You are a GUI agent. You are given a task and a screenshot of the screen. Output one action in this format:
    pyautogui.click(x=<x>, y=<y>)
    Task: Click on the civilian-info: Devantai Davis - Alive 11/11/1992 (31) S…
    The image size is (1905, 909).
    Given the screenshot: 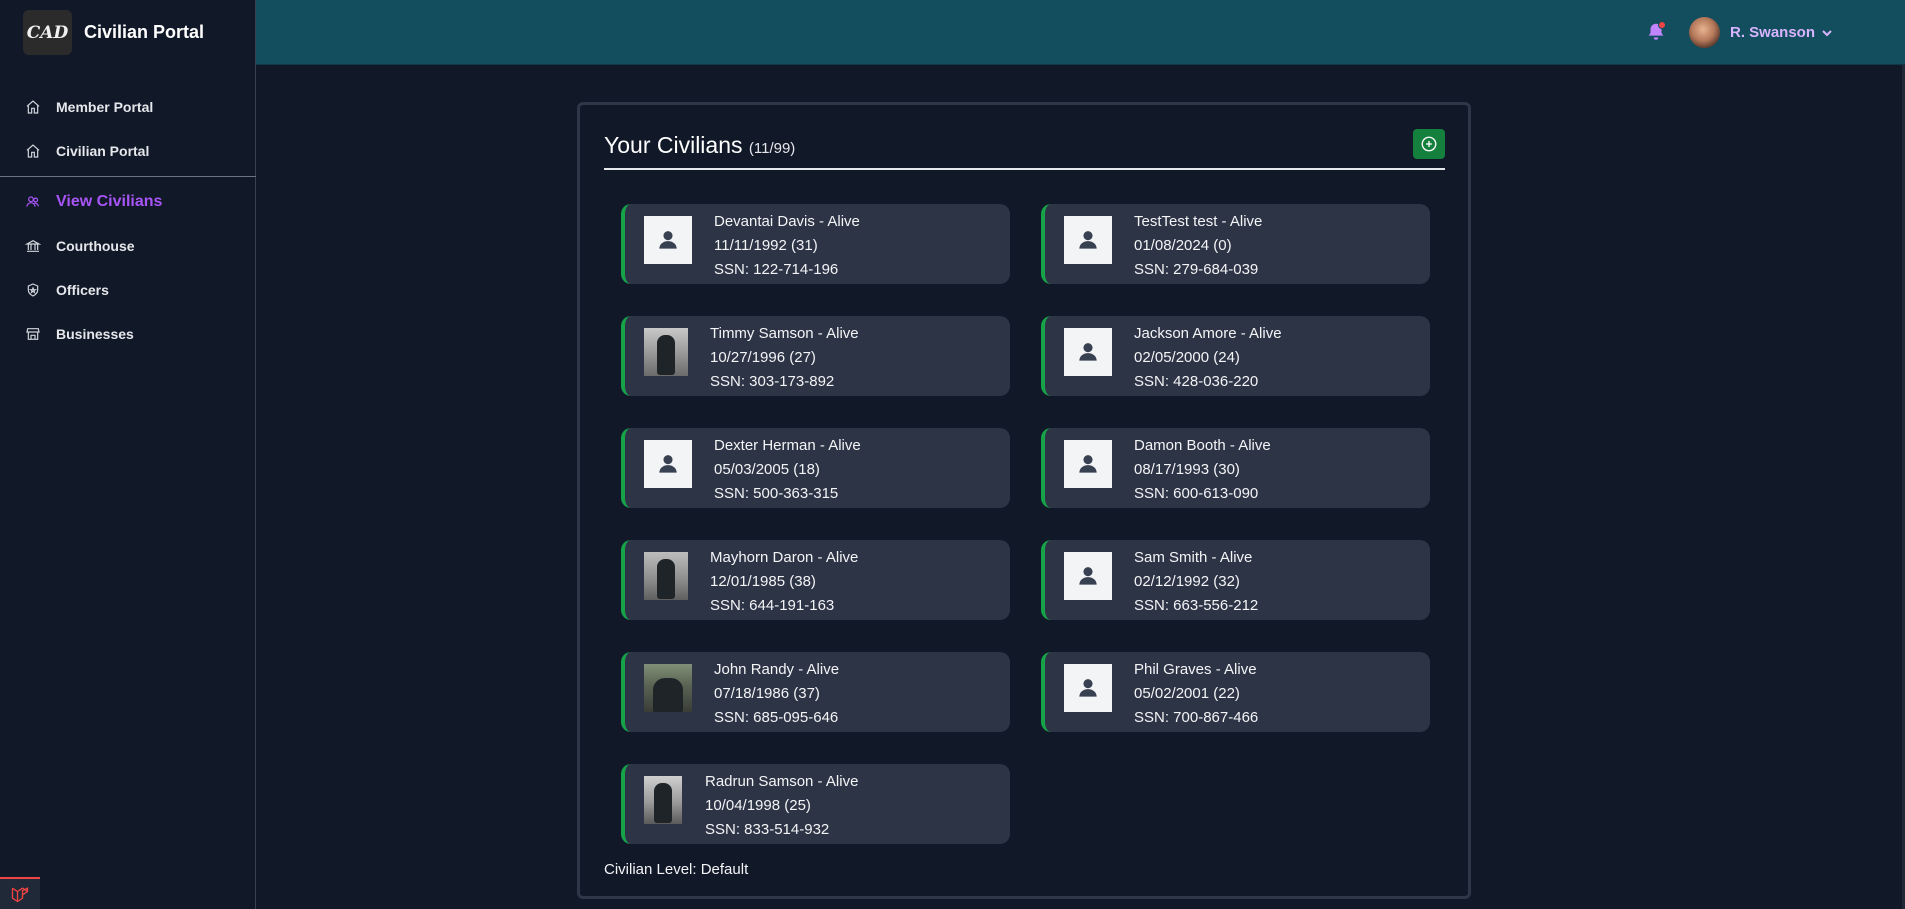 What is the action you would take?
    pyautogui.click(x=787, y=246)
    